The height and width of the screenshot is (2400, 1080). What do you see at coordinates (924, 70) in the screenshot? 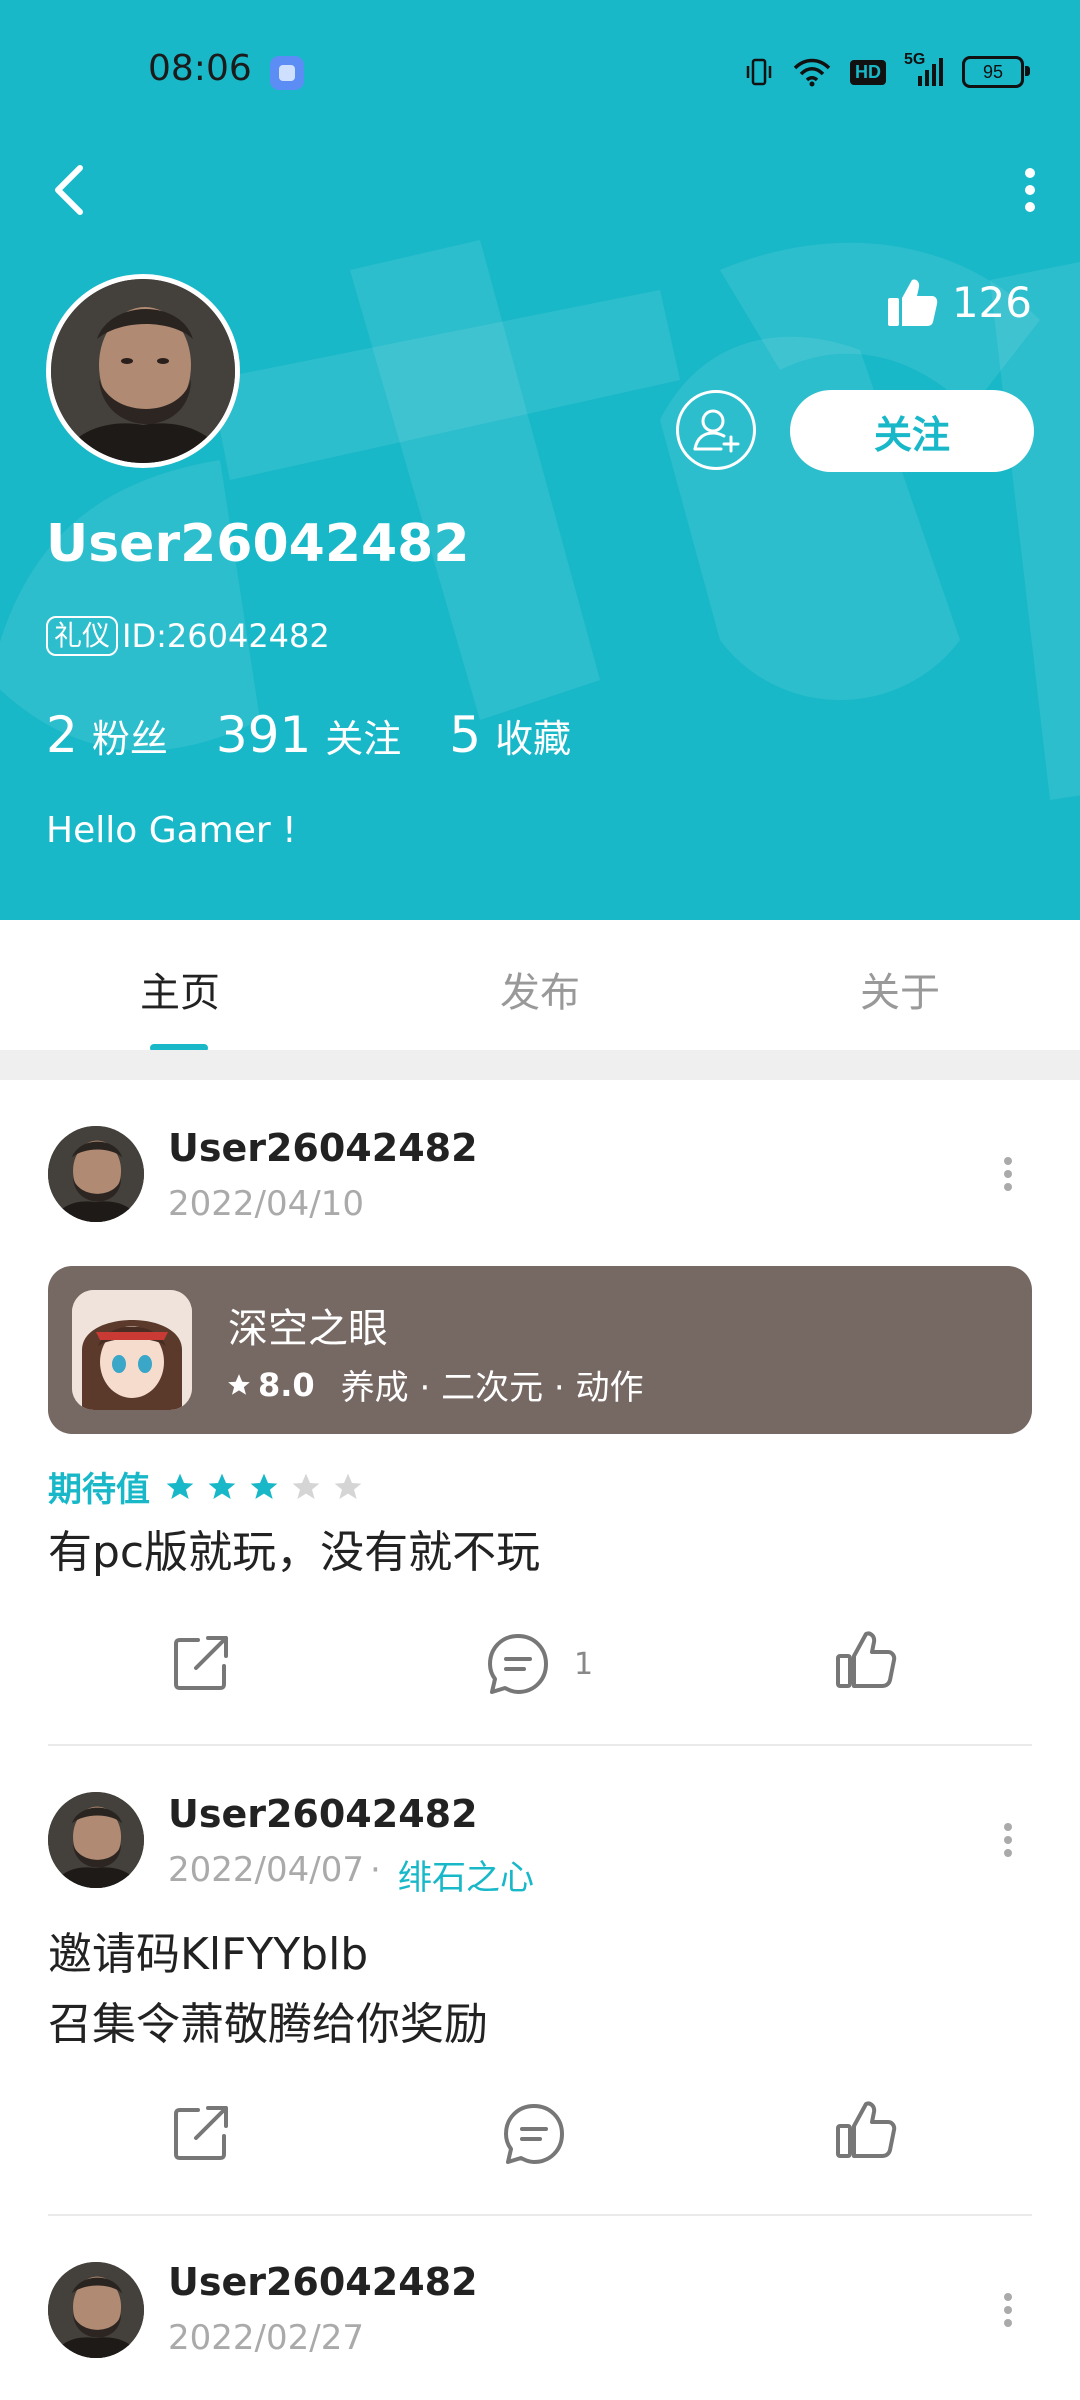
I see `signal-icon: 5G` at bounding box center [924, 70].